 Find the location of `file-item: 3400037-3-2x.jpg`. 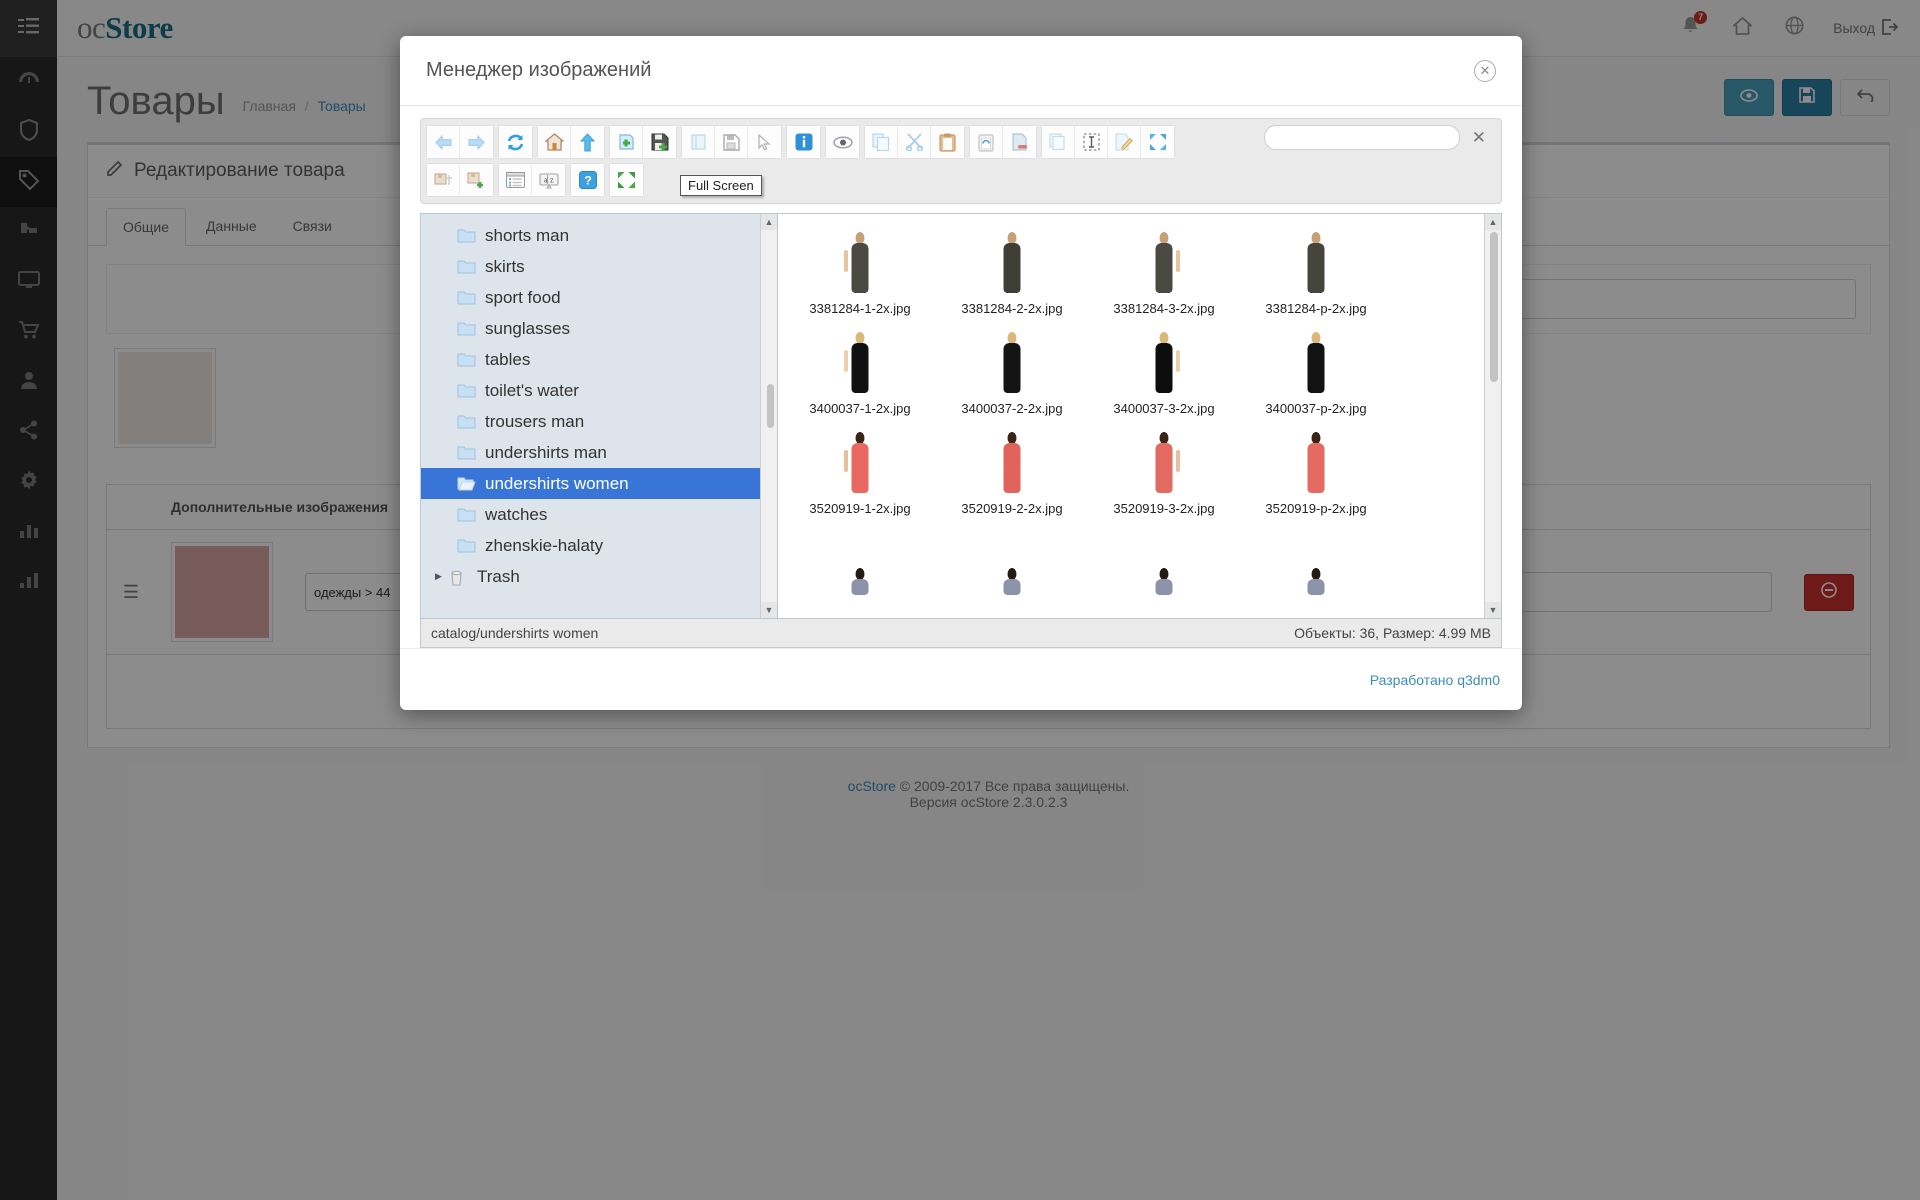

file-item: 3400037-3-2x.jpg is located at coordinates (1164, 374).